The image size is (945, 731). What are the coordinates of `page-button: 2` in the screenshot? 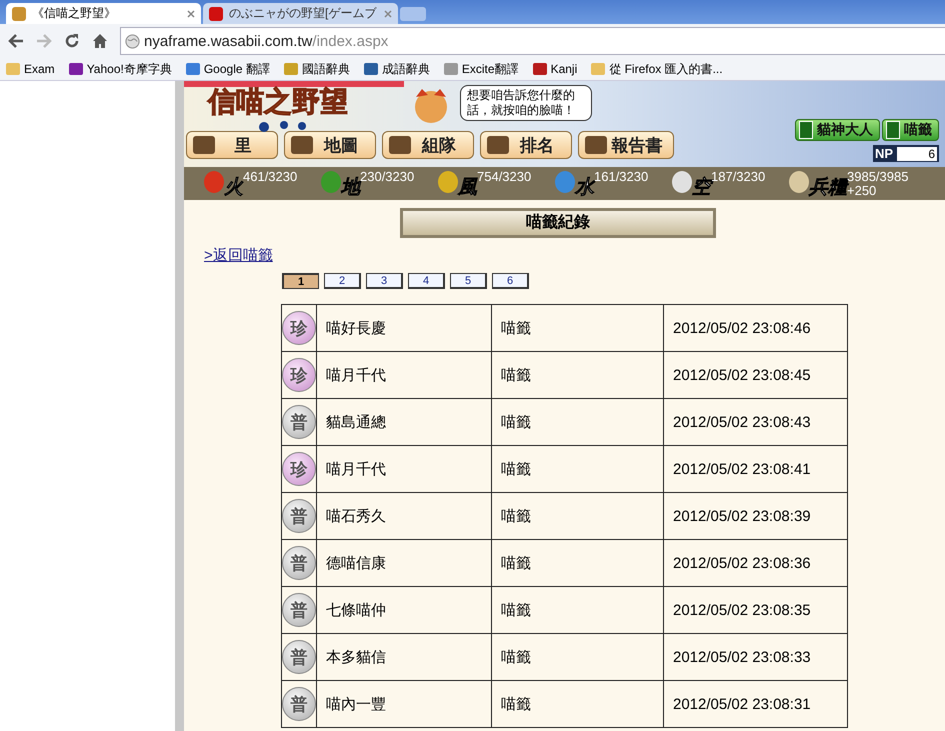 It's located at (342, 281).